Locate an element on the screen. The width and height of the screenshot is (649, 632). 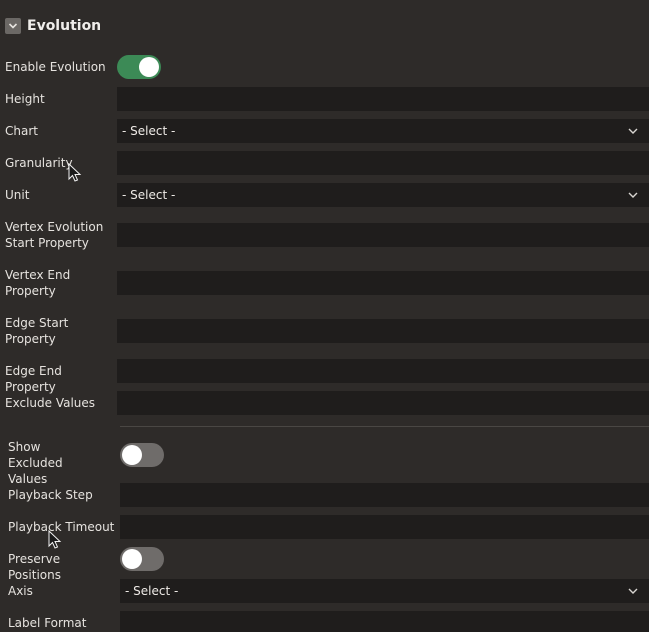
playback-step-input is located at coordinates (384, 495).